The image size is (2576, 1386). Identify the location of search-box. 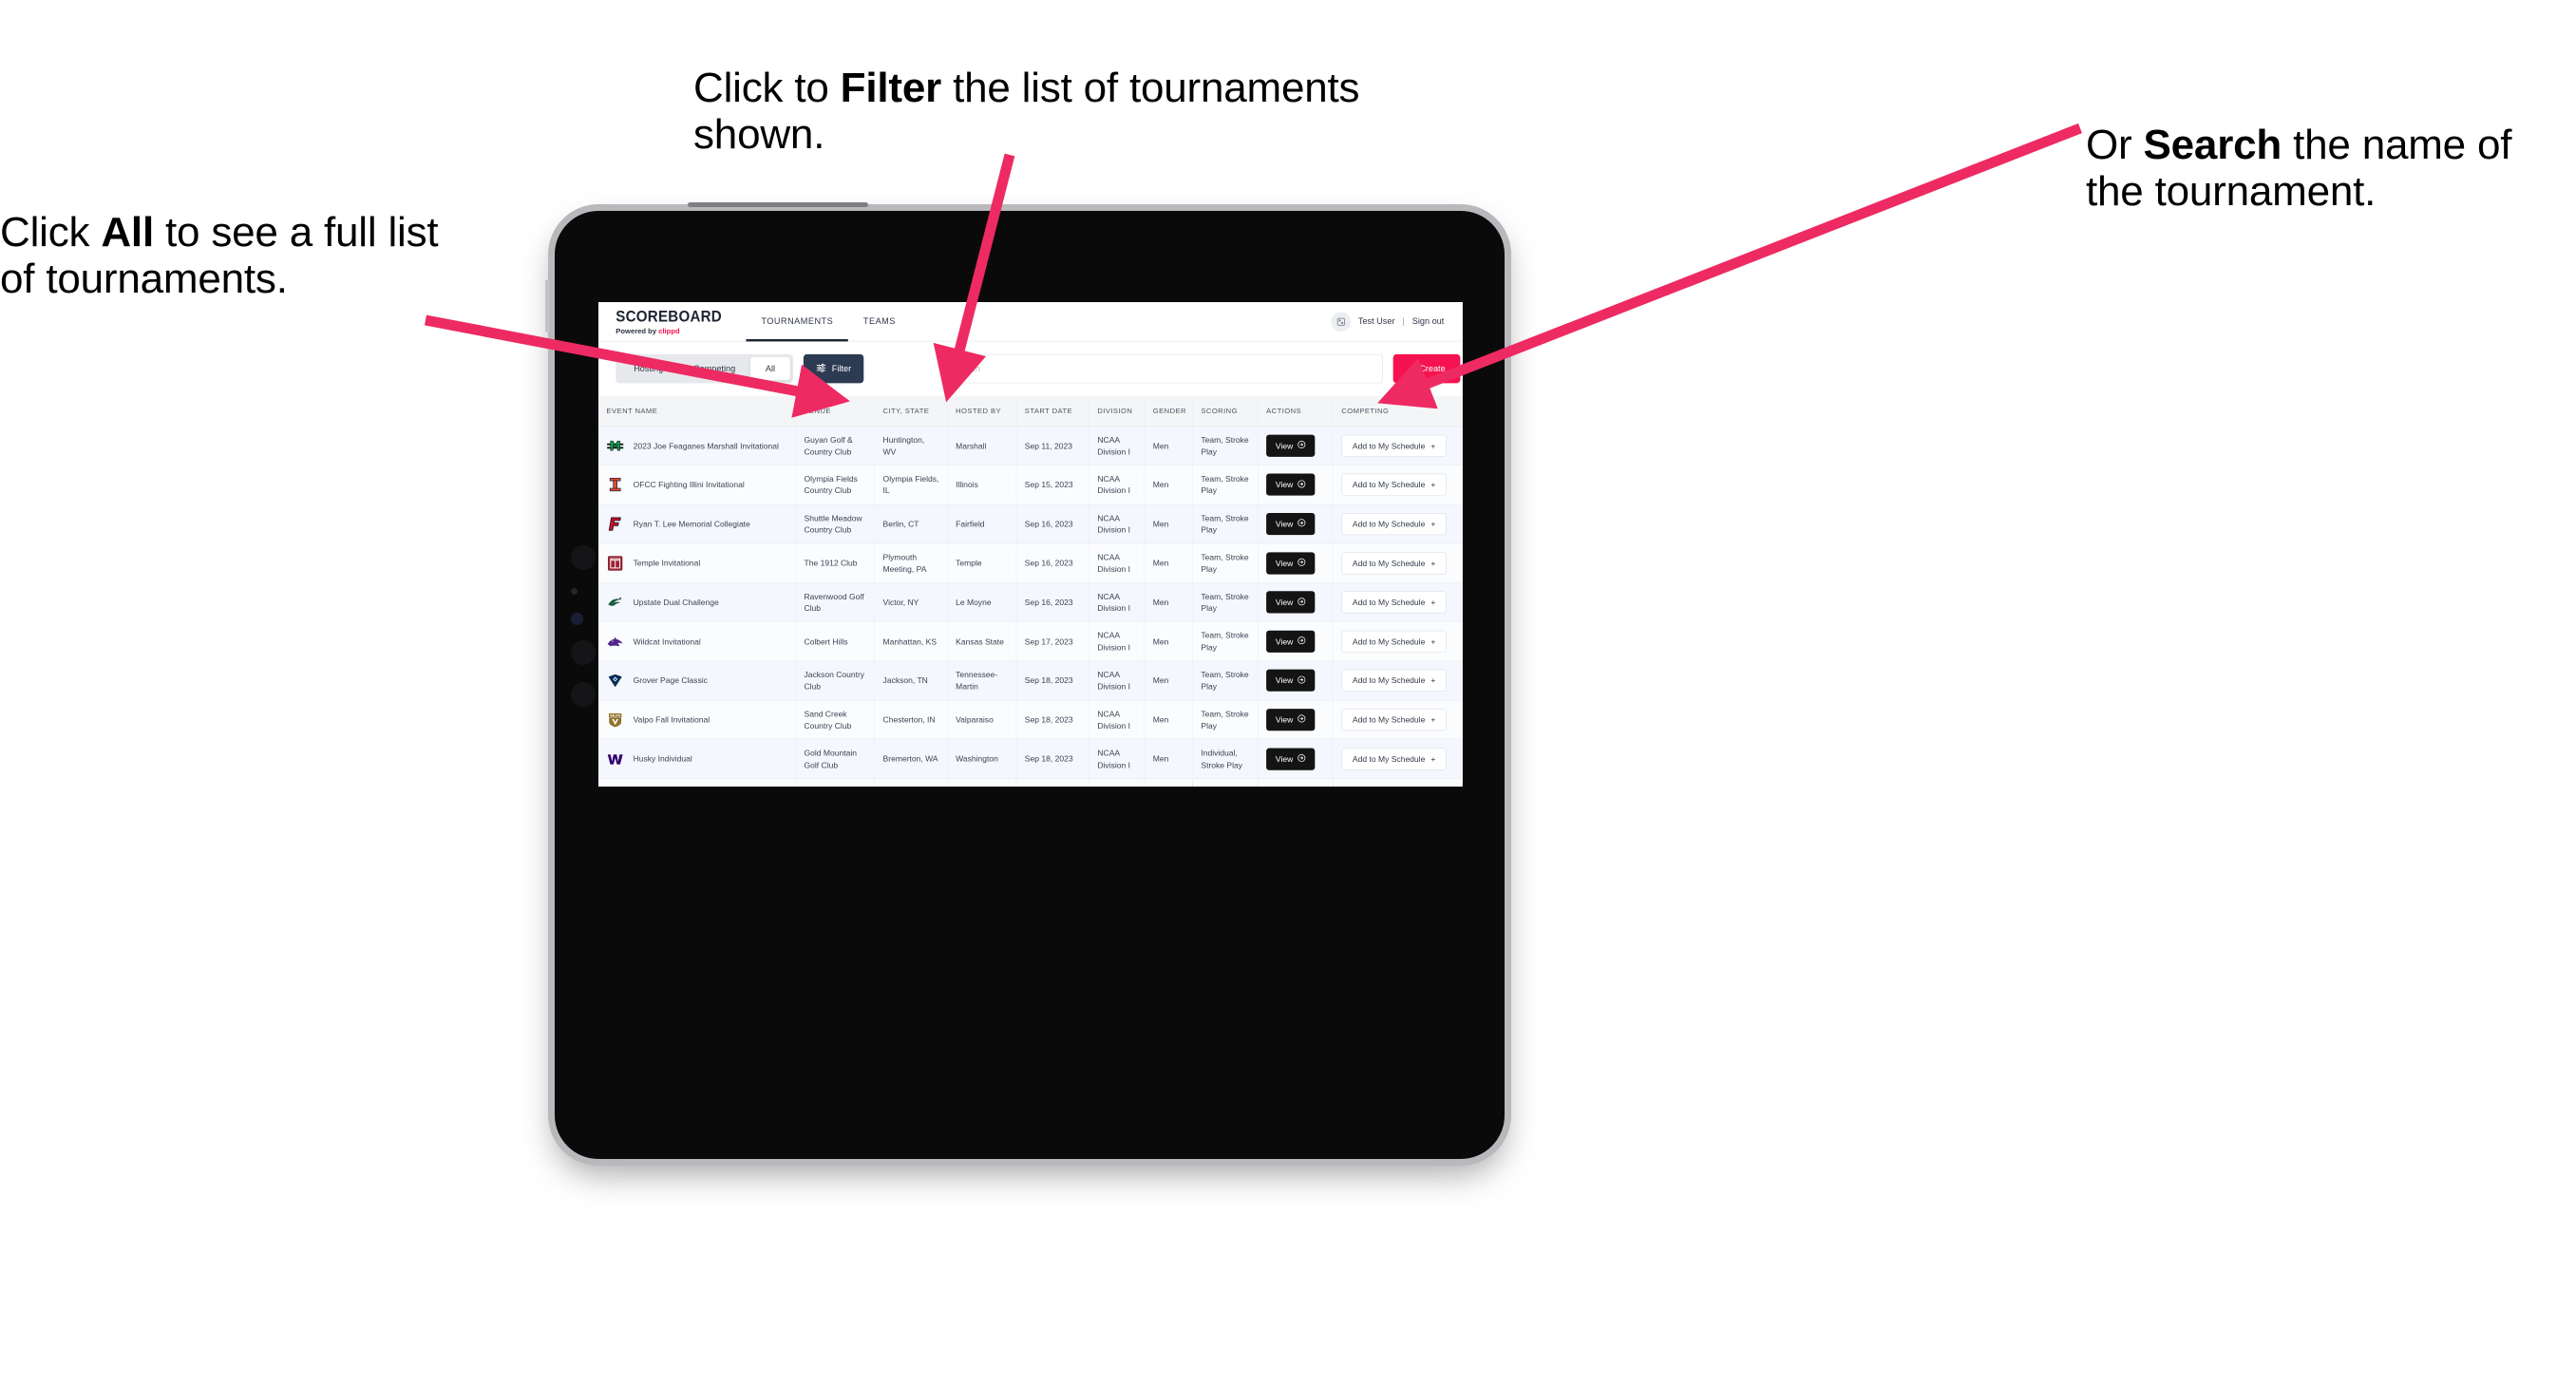
(1162, 368).